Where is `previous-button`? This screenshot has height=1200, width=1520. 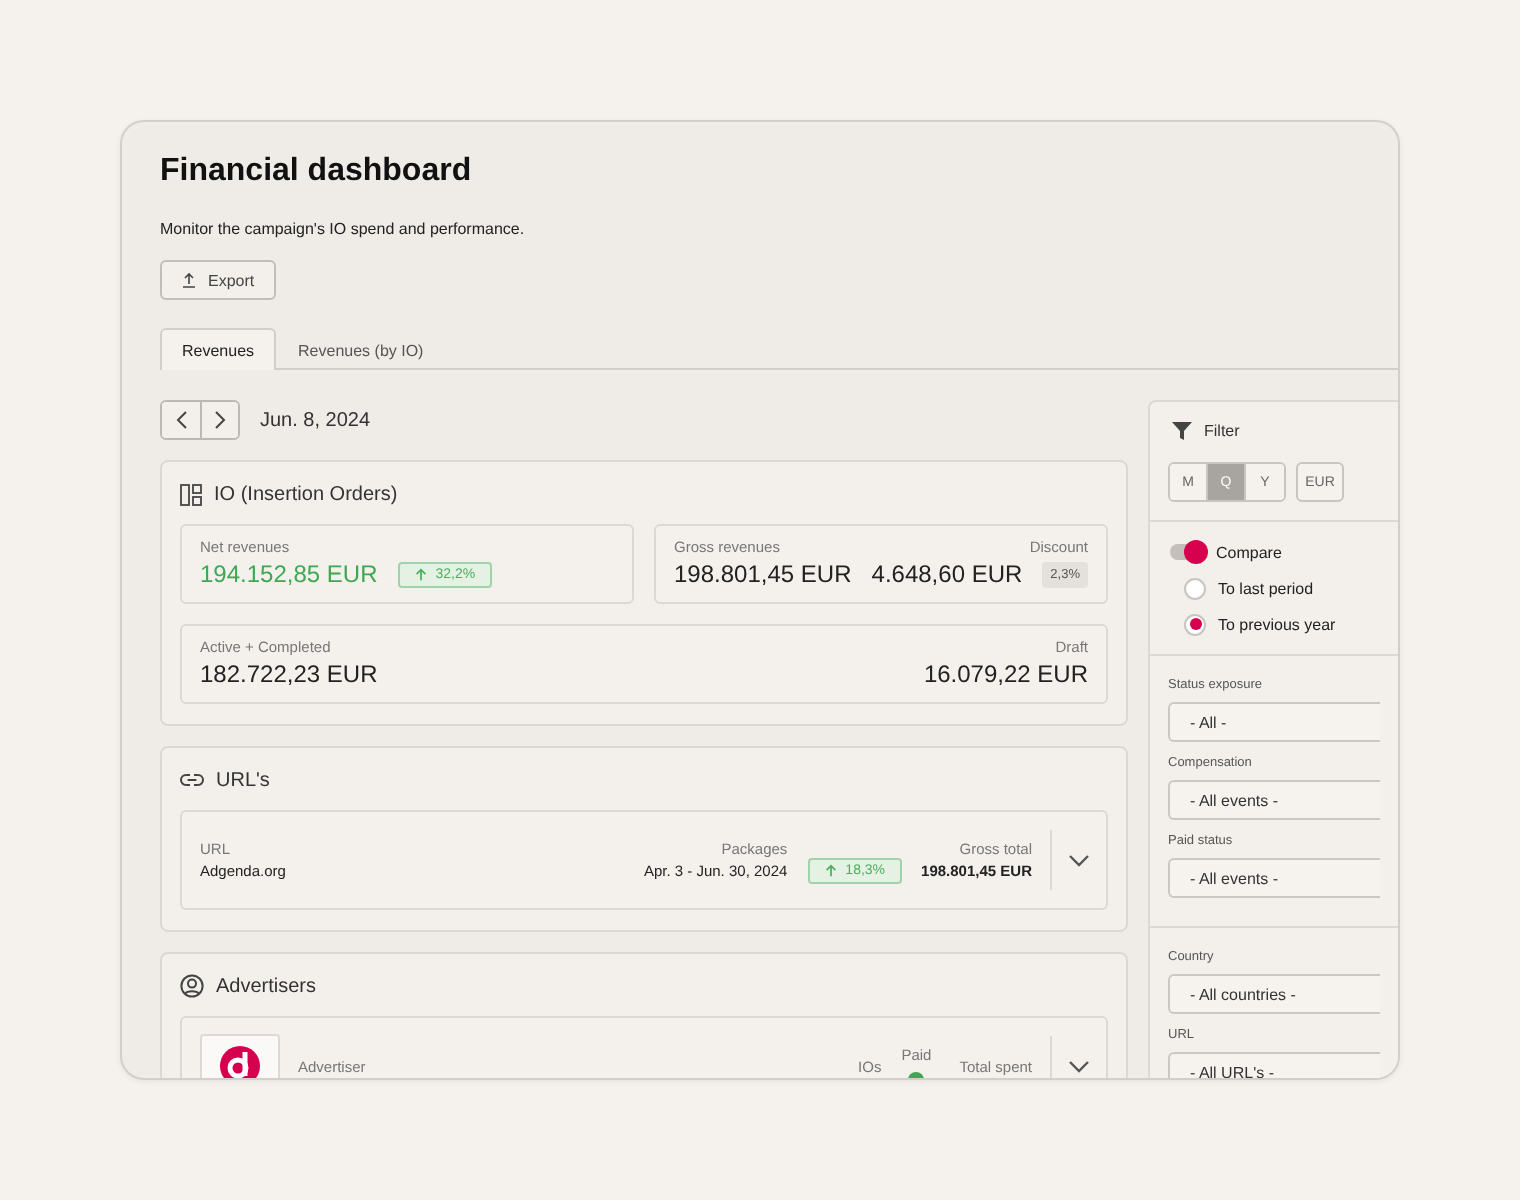
previous-button is located at coordinates (181, 420).